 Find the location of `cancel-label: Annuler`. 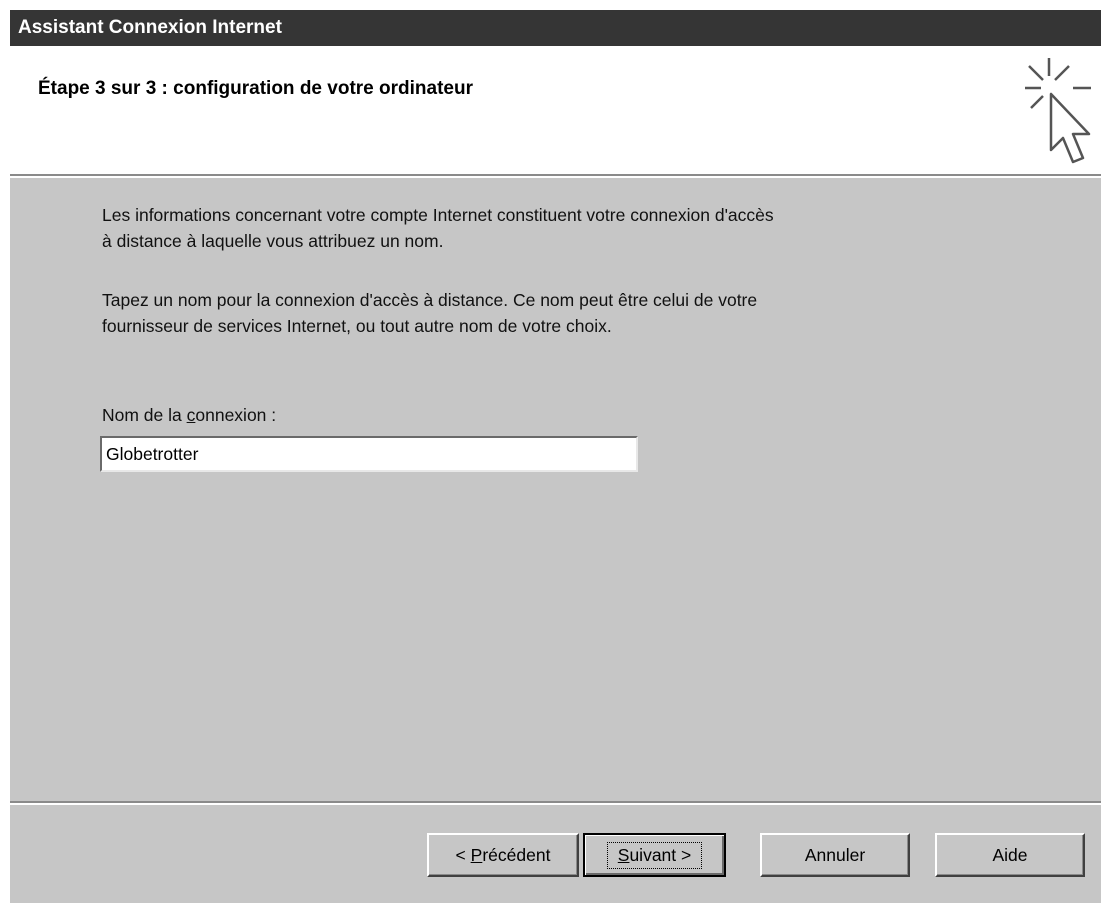

cancel-label: Annuler is located at coordinates (835, 854).